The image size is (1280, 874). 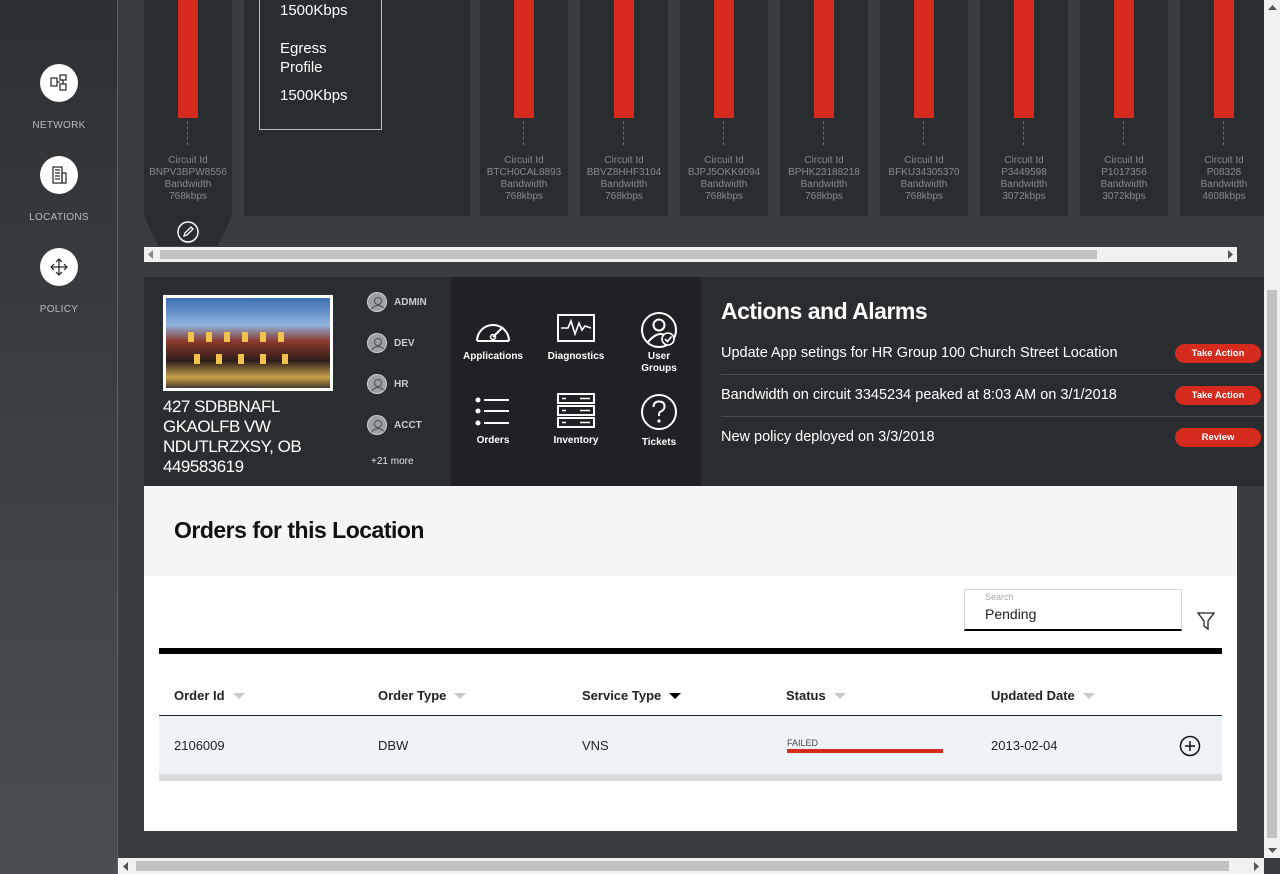 What do you see at coordinates (1224, 178) in the screenshot?
I see `circuit-info: Circuit Id P08328 Bandwidth 4608kbps` at bounding box center [1224, 178].